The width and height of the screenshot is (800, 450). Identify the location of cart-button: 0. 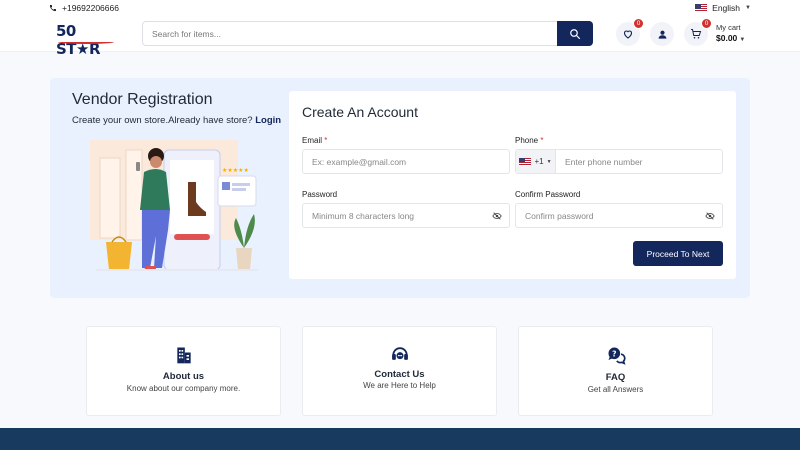
(698, 32).